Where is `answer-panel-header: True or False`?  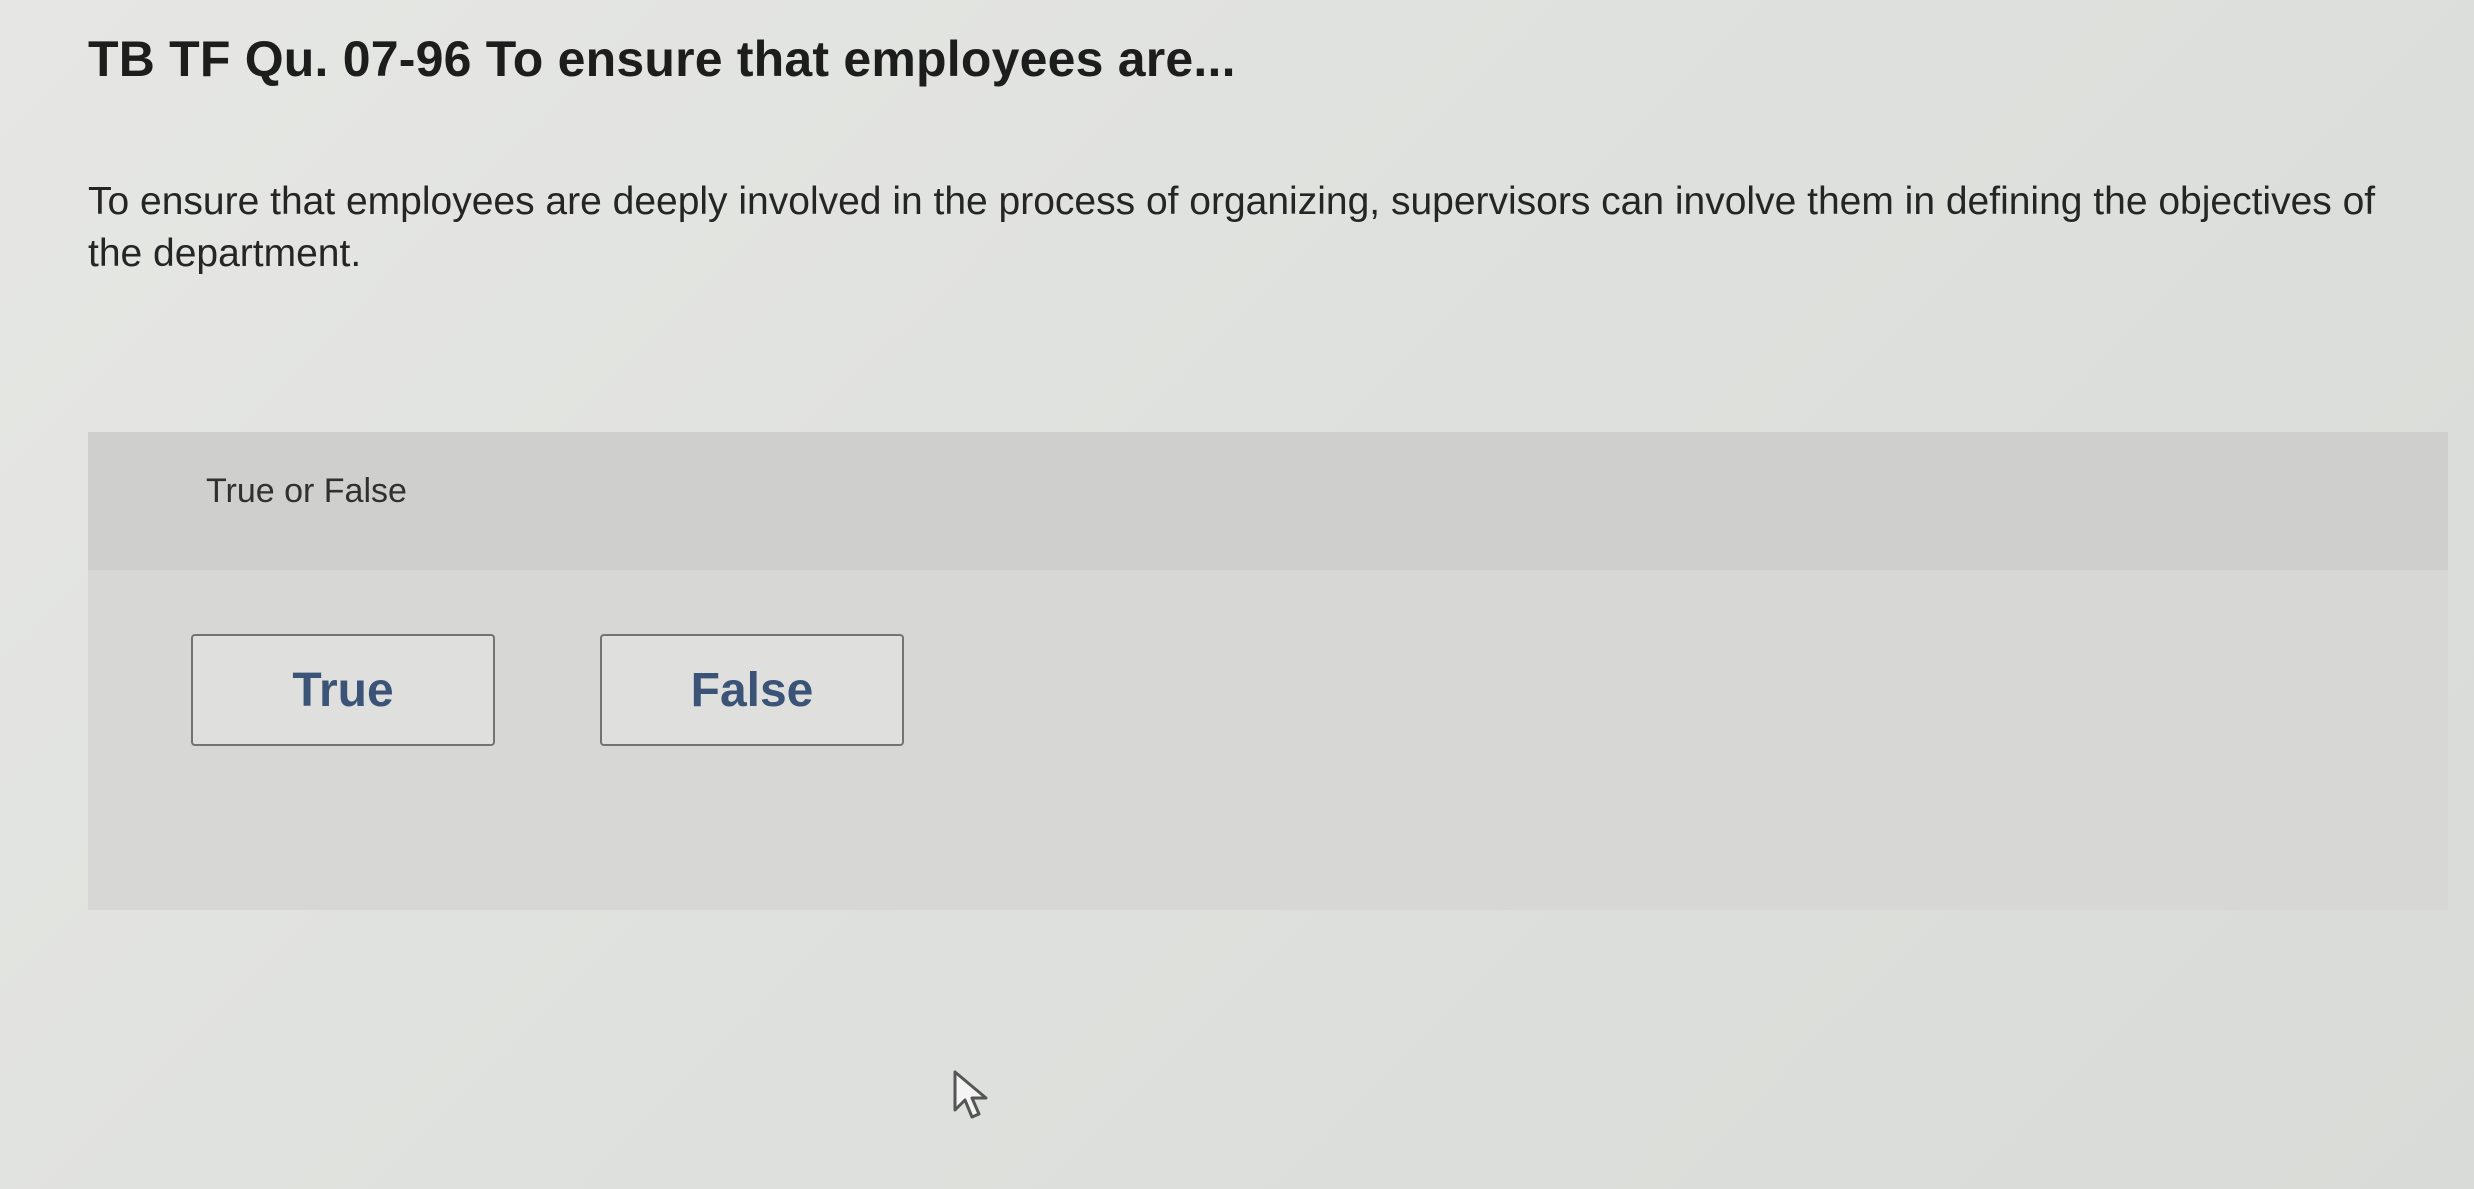
answer-panel-header: True or False is located at coordinates (1268, 501).